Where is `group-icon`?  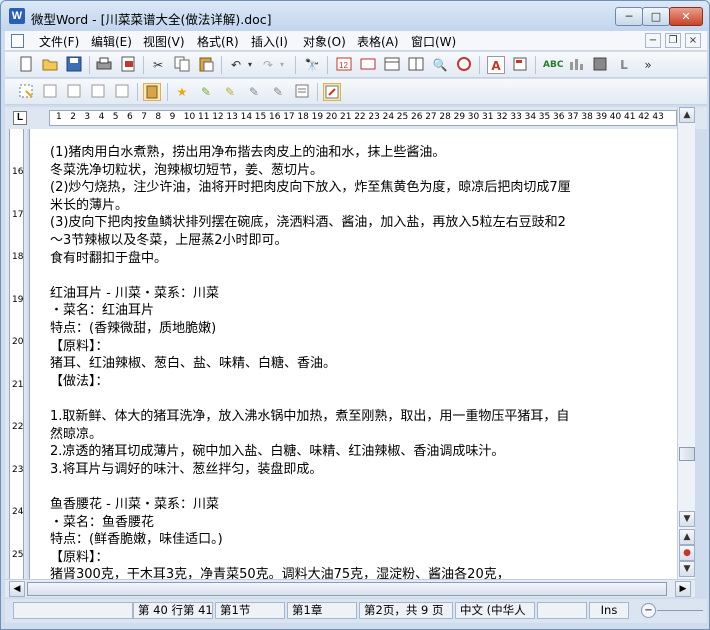 group-icon is located at coordinates (98, 92).